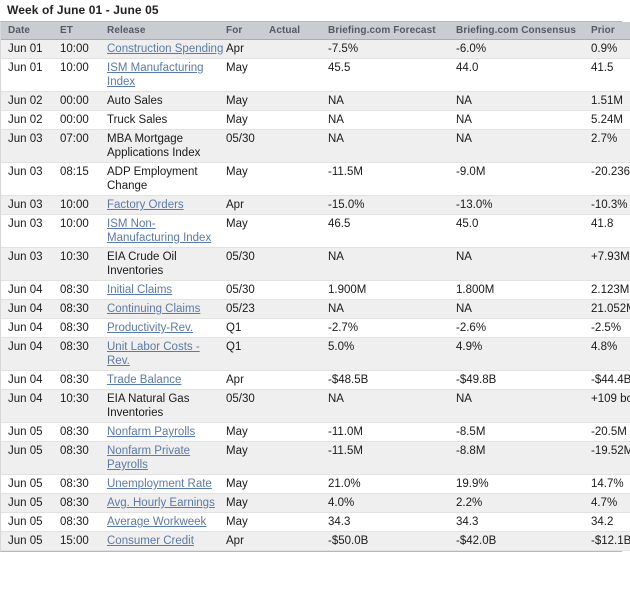 The image size is (630, 590). What do you see at coordinates (392, 205) in the screenshot?
I see `cell-forecast: -15.0%` at bounding box center [392, 205].